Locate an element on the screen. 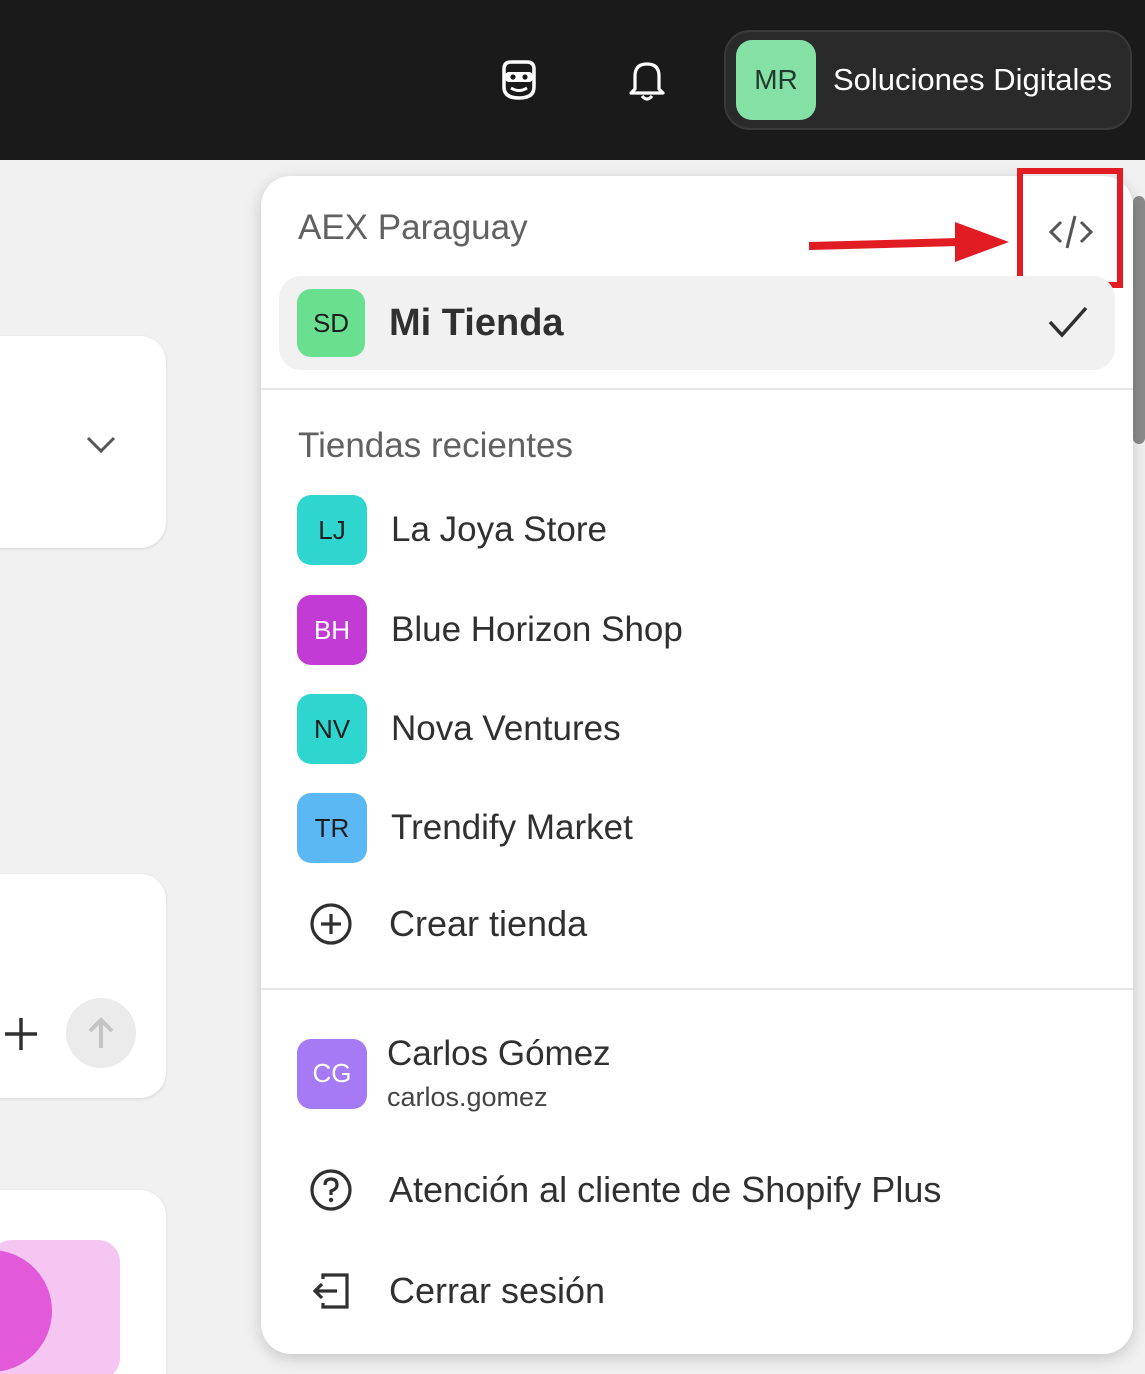 The width and height of the screenshot is (1145, 1374). recent-store-item: BH Blue Horizon Shop is located at coordinates (490, 630).